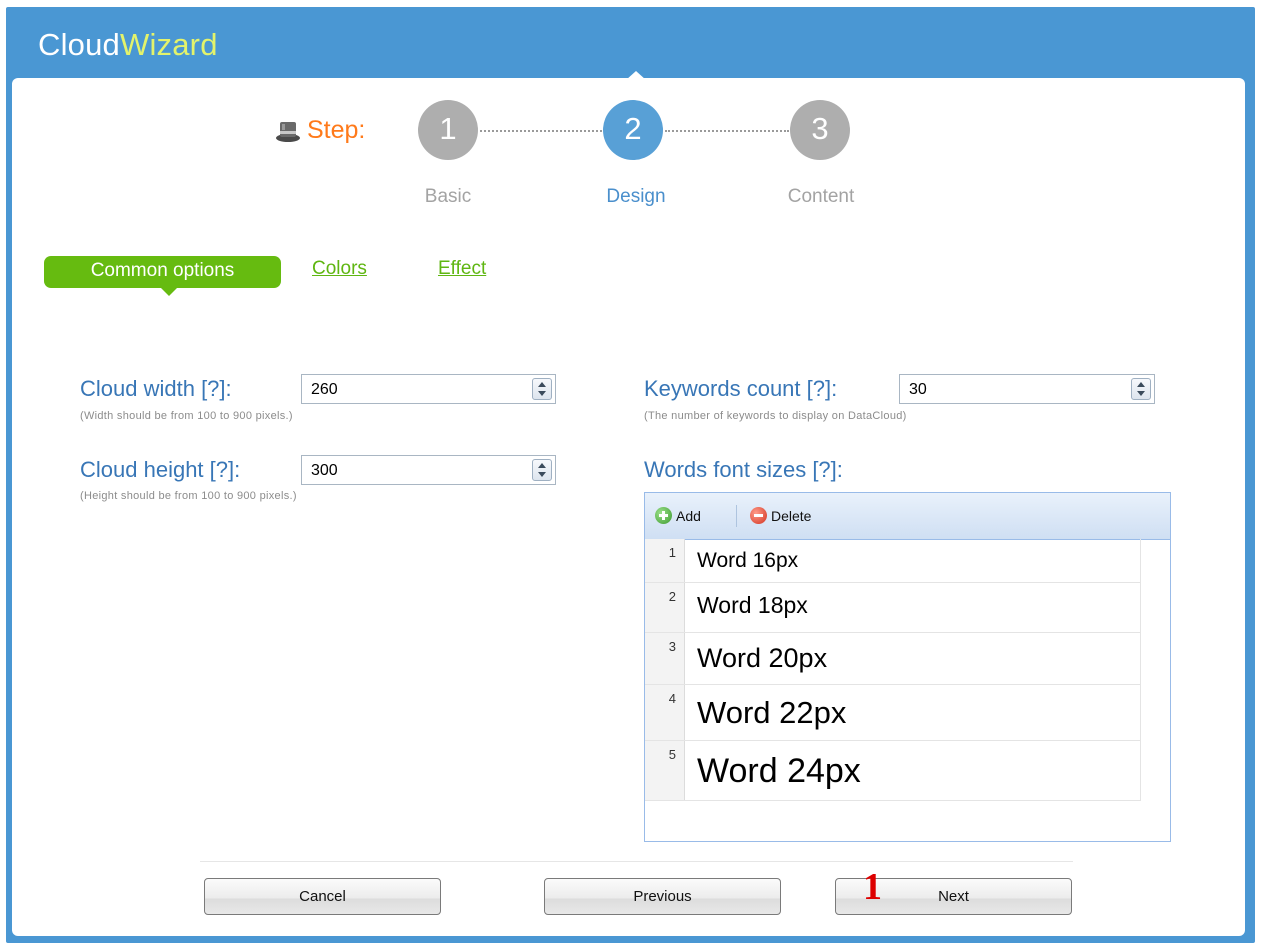  What do you see at coordinates (339, 269) in the screenshot?
I see `tab-colors: Colors` at bounding box center [339, 269].